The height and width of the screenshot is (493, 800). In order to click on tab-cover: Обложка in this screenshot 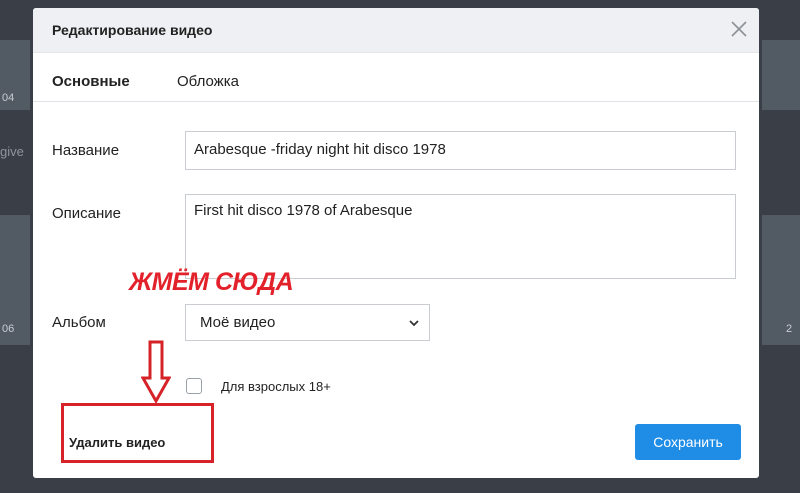, I will do `click(208, 81)`.